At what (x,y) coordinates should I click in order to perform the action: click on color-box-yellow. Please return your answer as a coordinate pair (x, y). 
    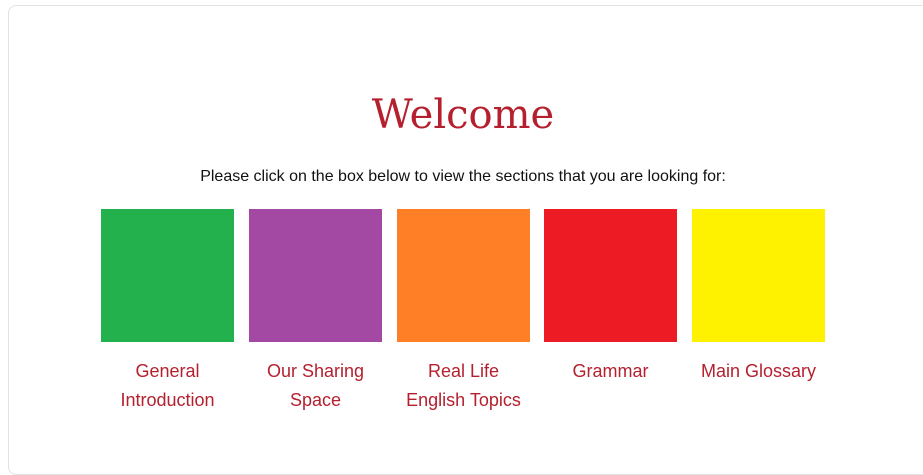
    Looking at the image, I should click on (758, 275).